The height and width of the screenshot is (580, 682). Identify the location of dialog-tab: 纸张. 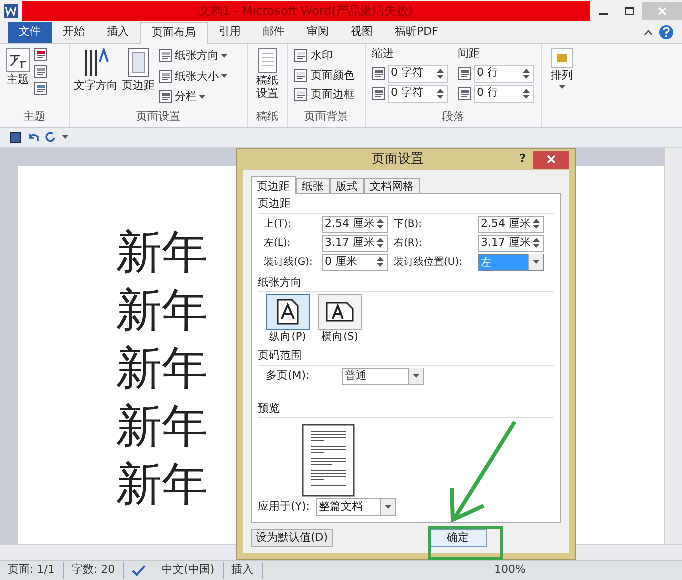
(313, 186).